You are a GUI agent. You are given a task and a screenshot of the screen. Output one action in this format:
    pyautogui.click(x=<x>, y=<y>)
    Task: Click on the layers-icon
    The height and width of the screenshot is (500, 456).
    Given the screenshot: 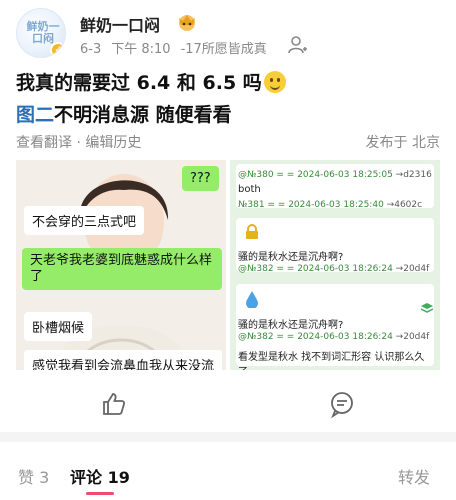 What is the action you would take?
    pyautogui.click(x=427, y=308)
    